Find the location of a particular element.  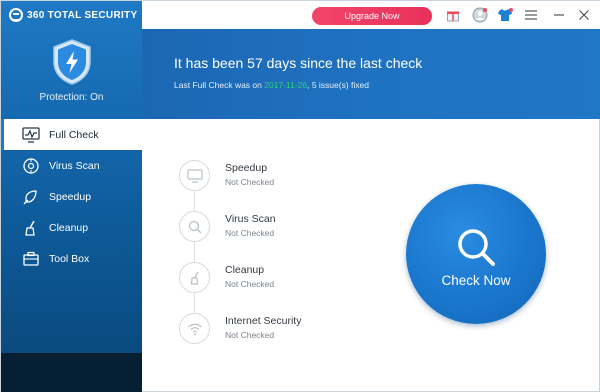

virus-scan-icon is located at coordinates (31, 166).